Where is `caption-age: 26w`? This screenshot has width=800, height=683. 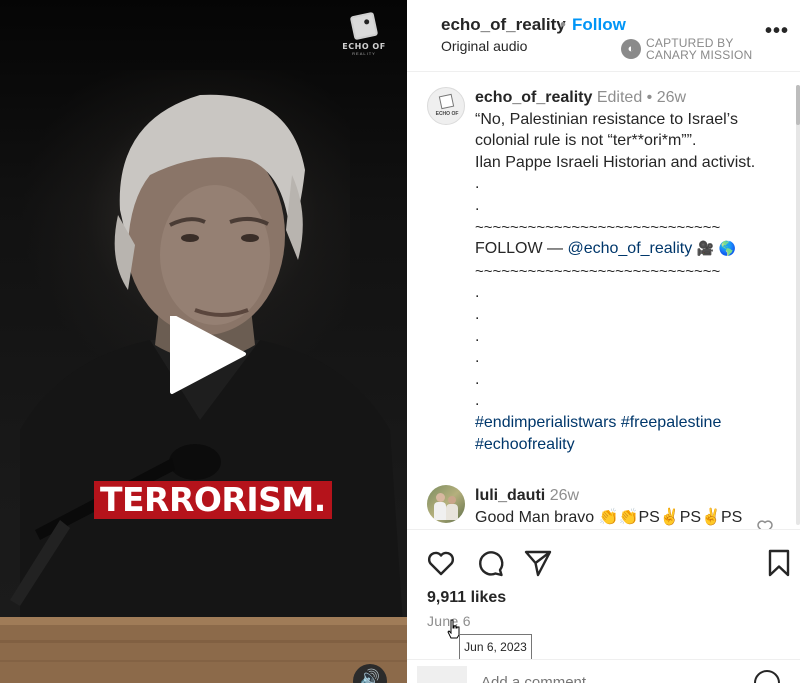 caption-age: 26w is located at coordinates (671, 97).